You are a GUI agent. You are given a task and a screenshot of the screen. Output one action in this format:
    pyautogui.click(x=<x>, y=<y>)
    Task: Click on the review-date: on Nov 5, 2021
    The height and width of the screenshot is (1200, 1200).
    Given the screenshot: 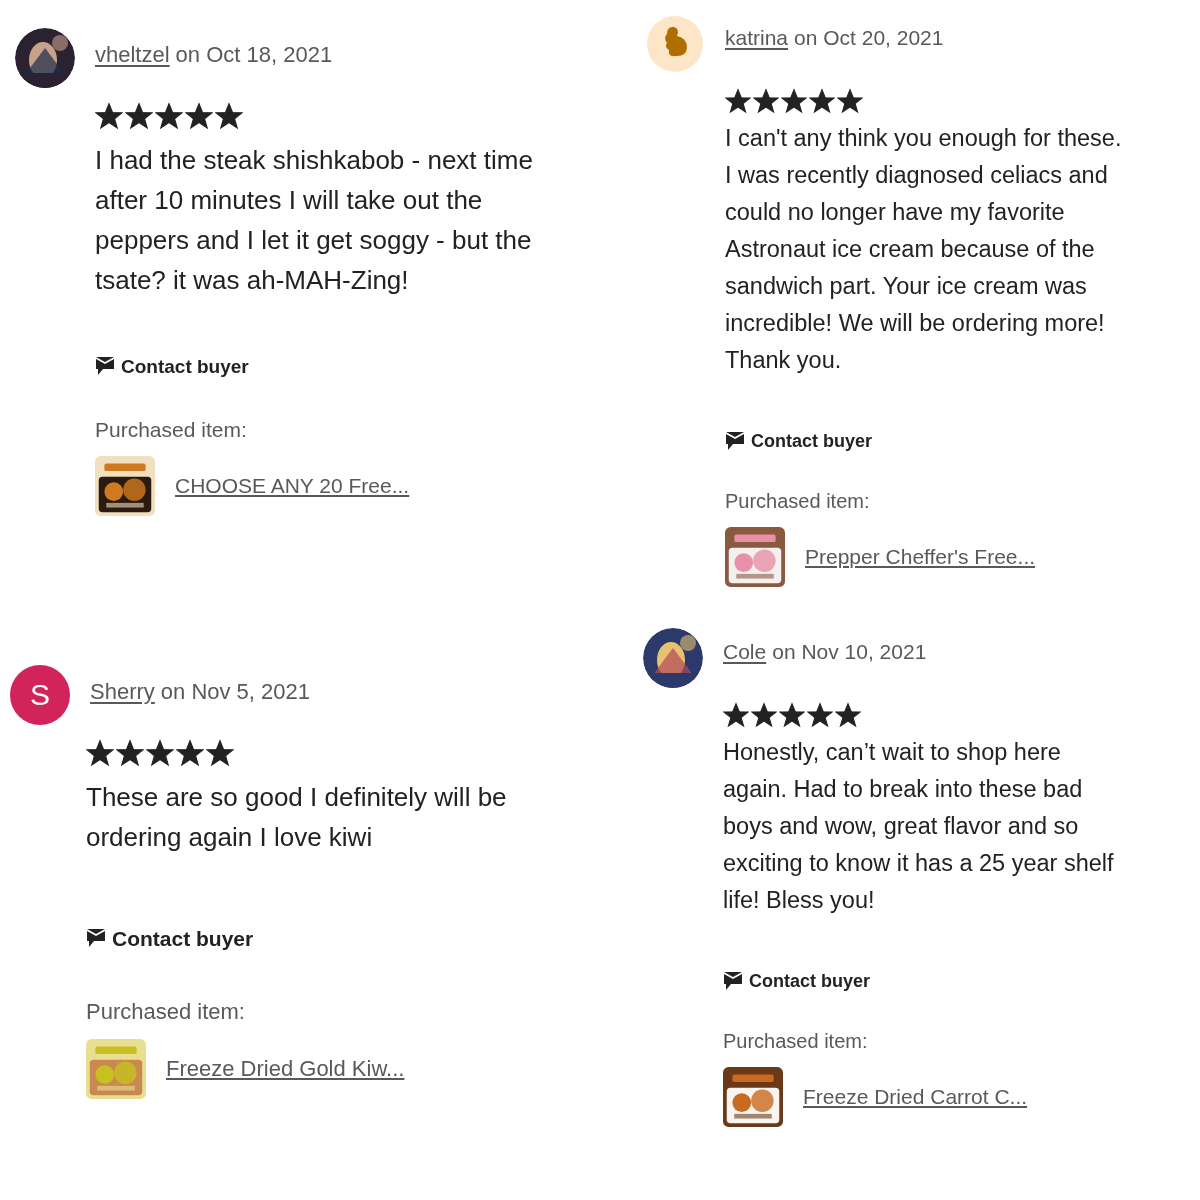 What is the action you would take?
    pyautogui.click(x=235, y=692)
    